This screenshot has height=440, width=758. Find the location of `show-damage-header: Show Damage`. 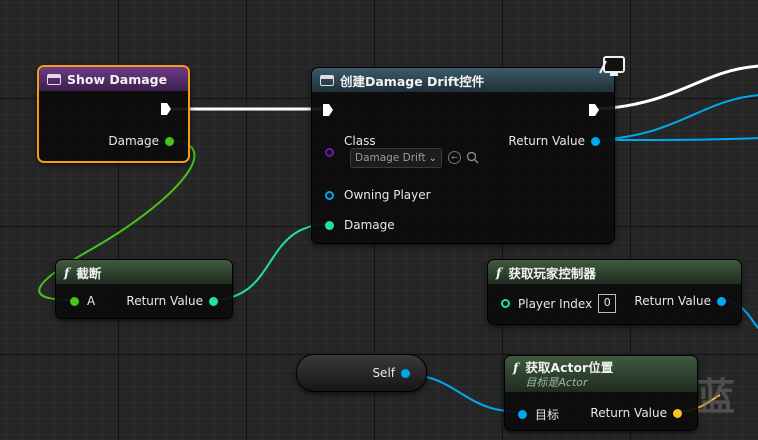

show-damage-header: Show Damage is located at coordinates (113, 79).